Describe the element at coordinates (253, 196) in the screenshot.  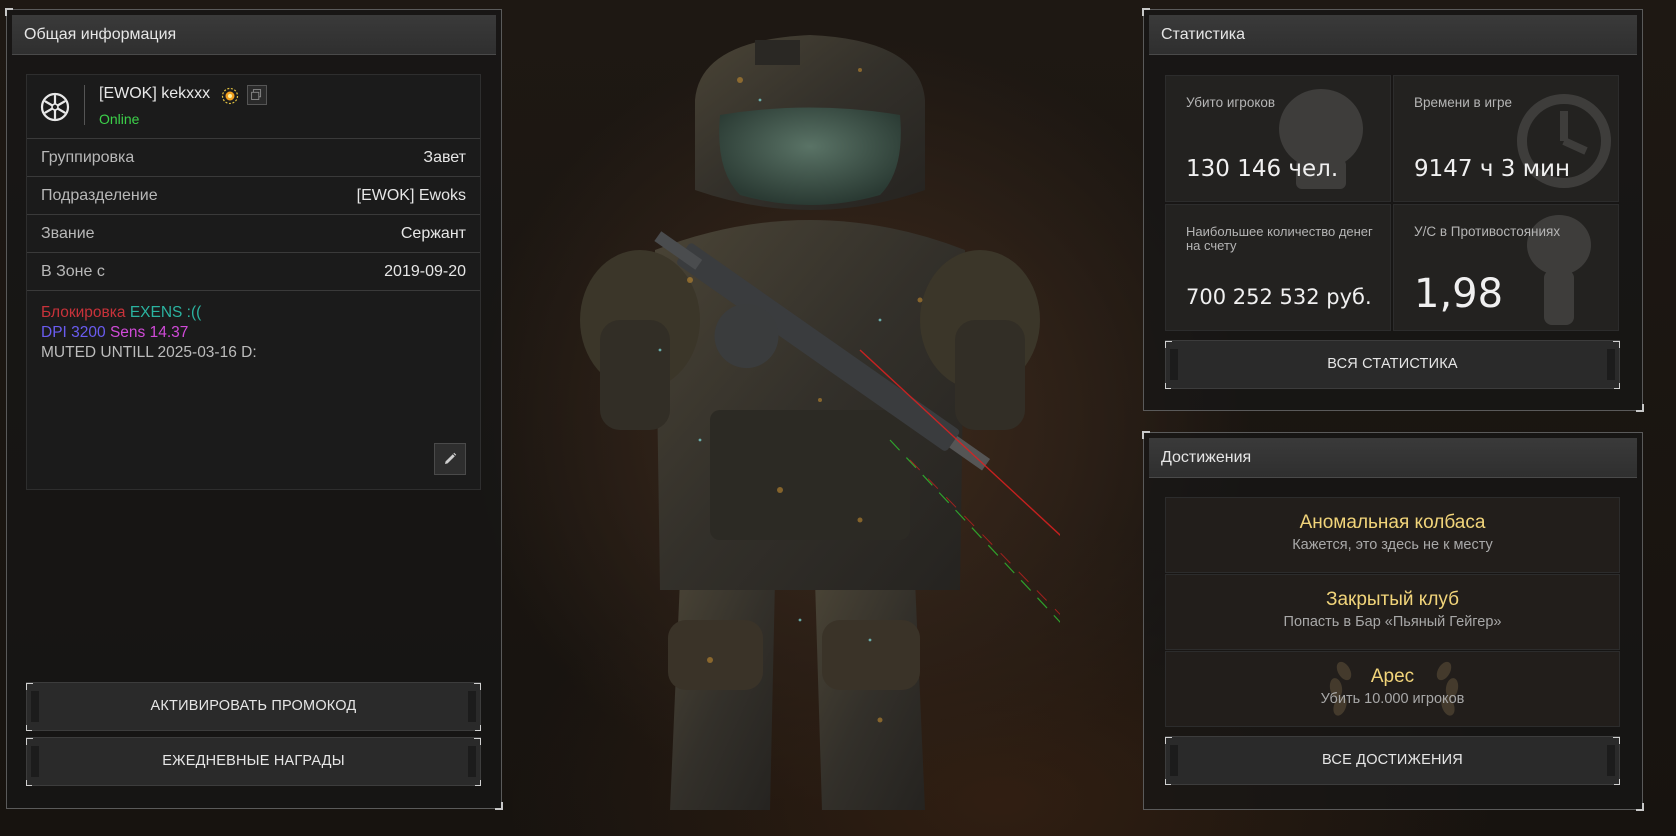
I see `info-row-unit: Подразделение [EWOK] Ewoks` at that location.